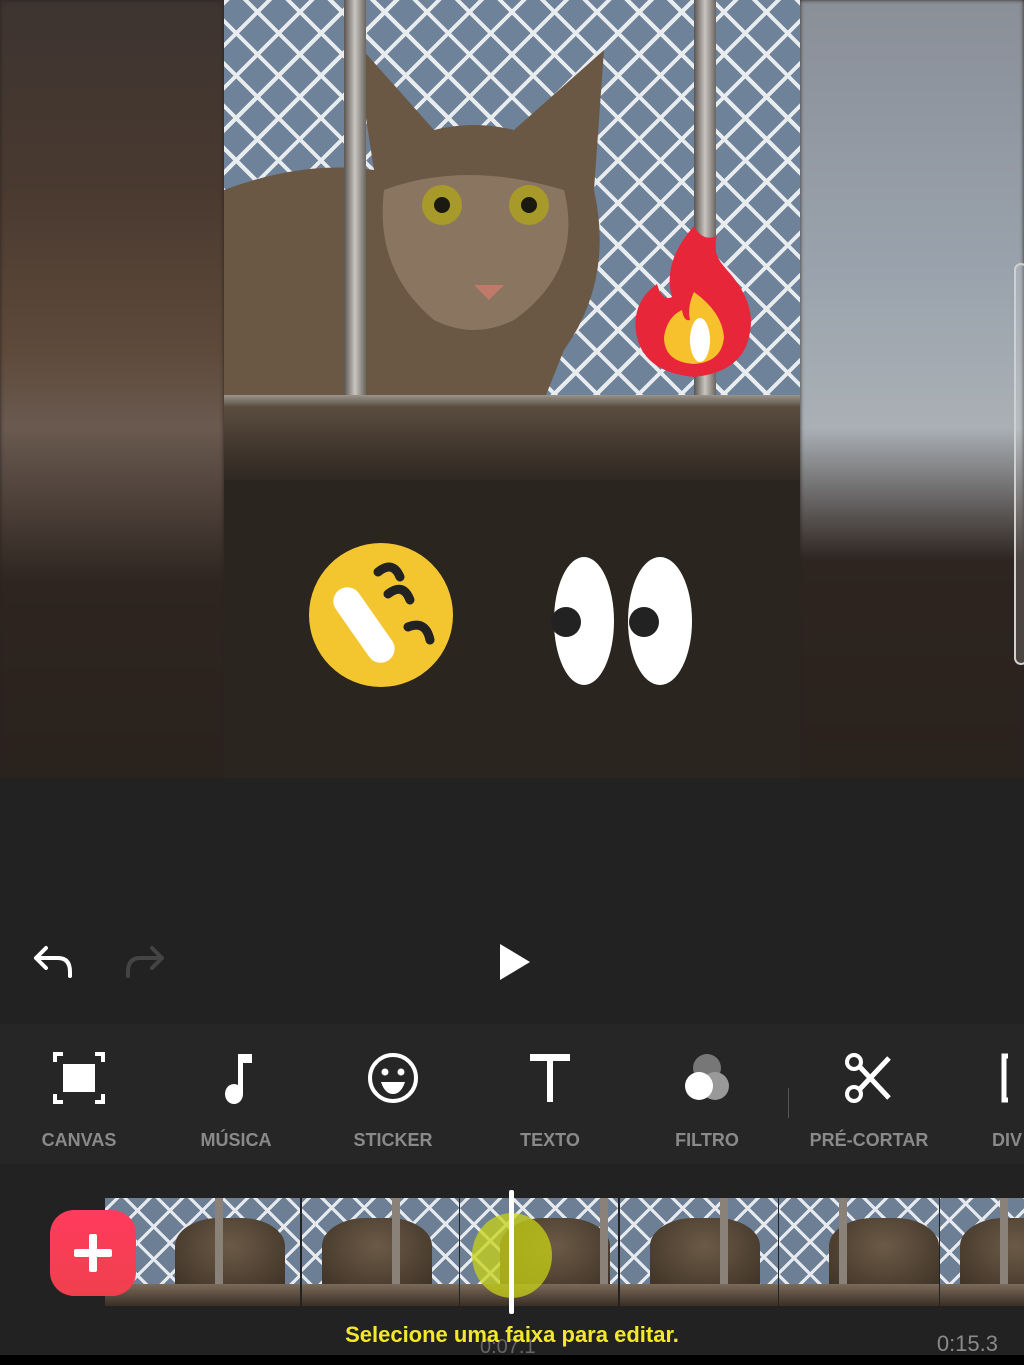 This screenshot has height=1365, width=1024. I want to click on music-note-icon, so click(238, 1079).